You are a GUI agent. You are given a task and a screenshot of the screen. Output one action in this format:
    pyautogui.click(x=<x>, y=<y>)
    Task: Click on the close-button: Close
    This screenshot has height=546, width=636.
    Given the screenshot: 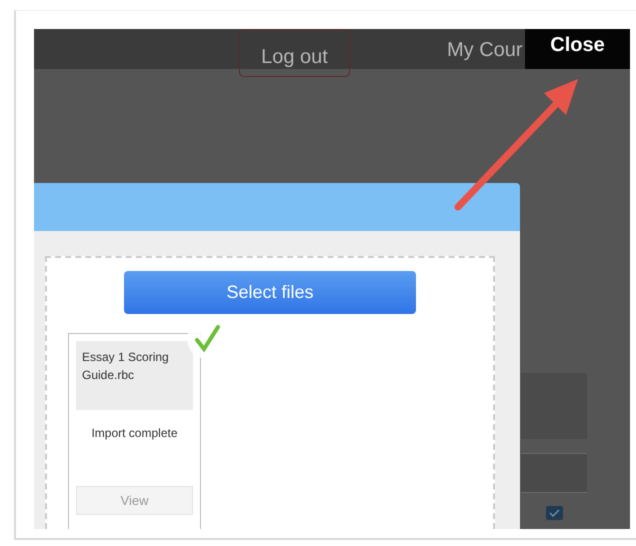 What is the action you would take?
    pyautogui.click(x=577, y=49)
    